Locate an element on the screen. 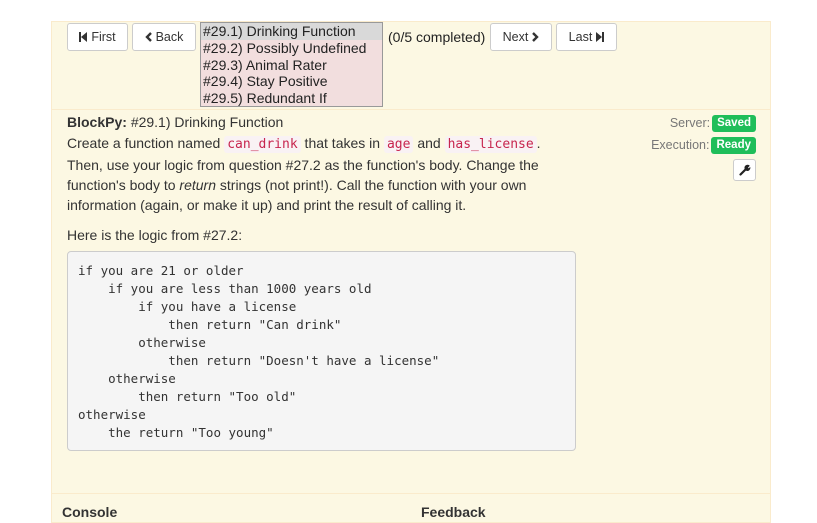  chevron-right-icon is located at coordinates (536, 37).